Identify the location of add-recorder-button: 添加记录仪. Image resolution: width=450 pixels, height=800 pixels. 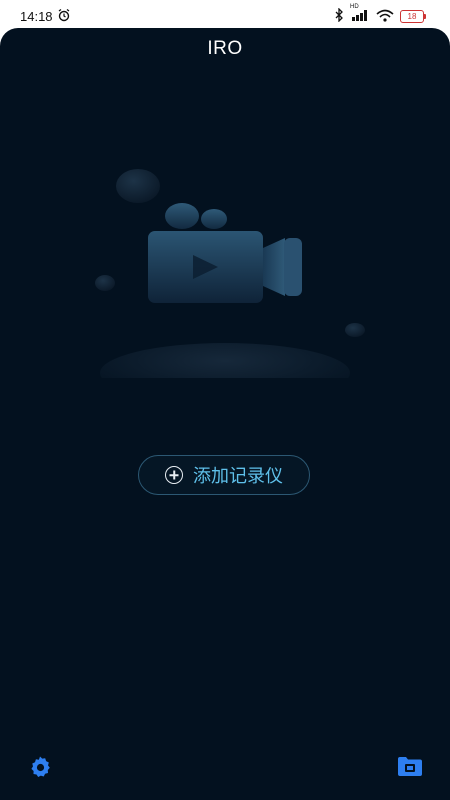
(224, 475).